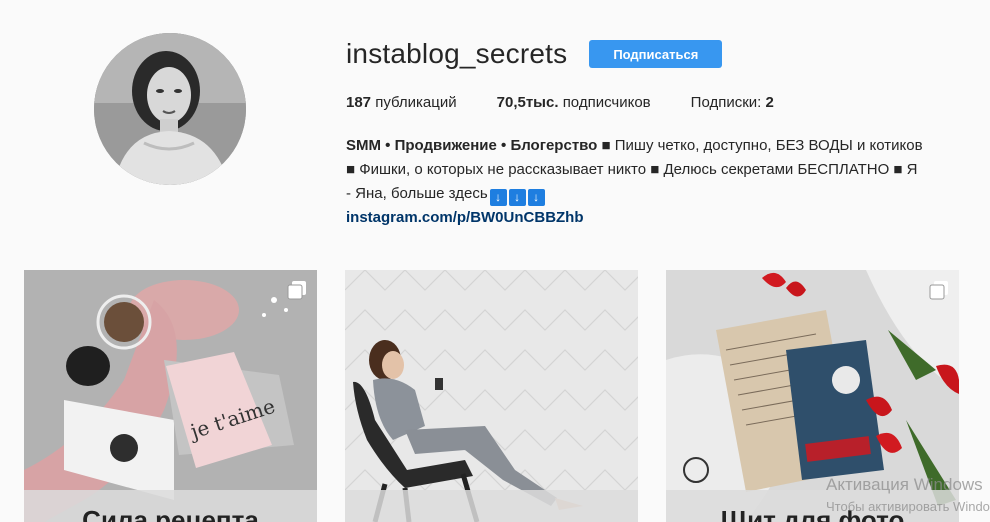 The image size is (990, 522). I want to click on following-stat: Подписки: 2, so click(732, 102).